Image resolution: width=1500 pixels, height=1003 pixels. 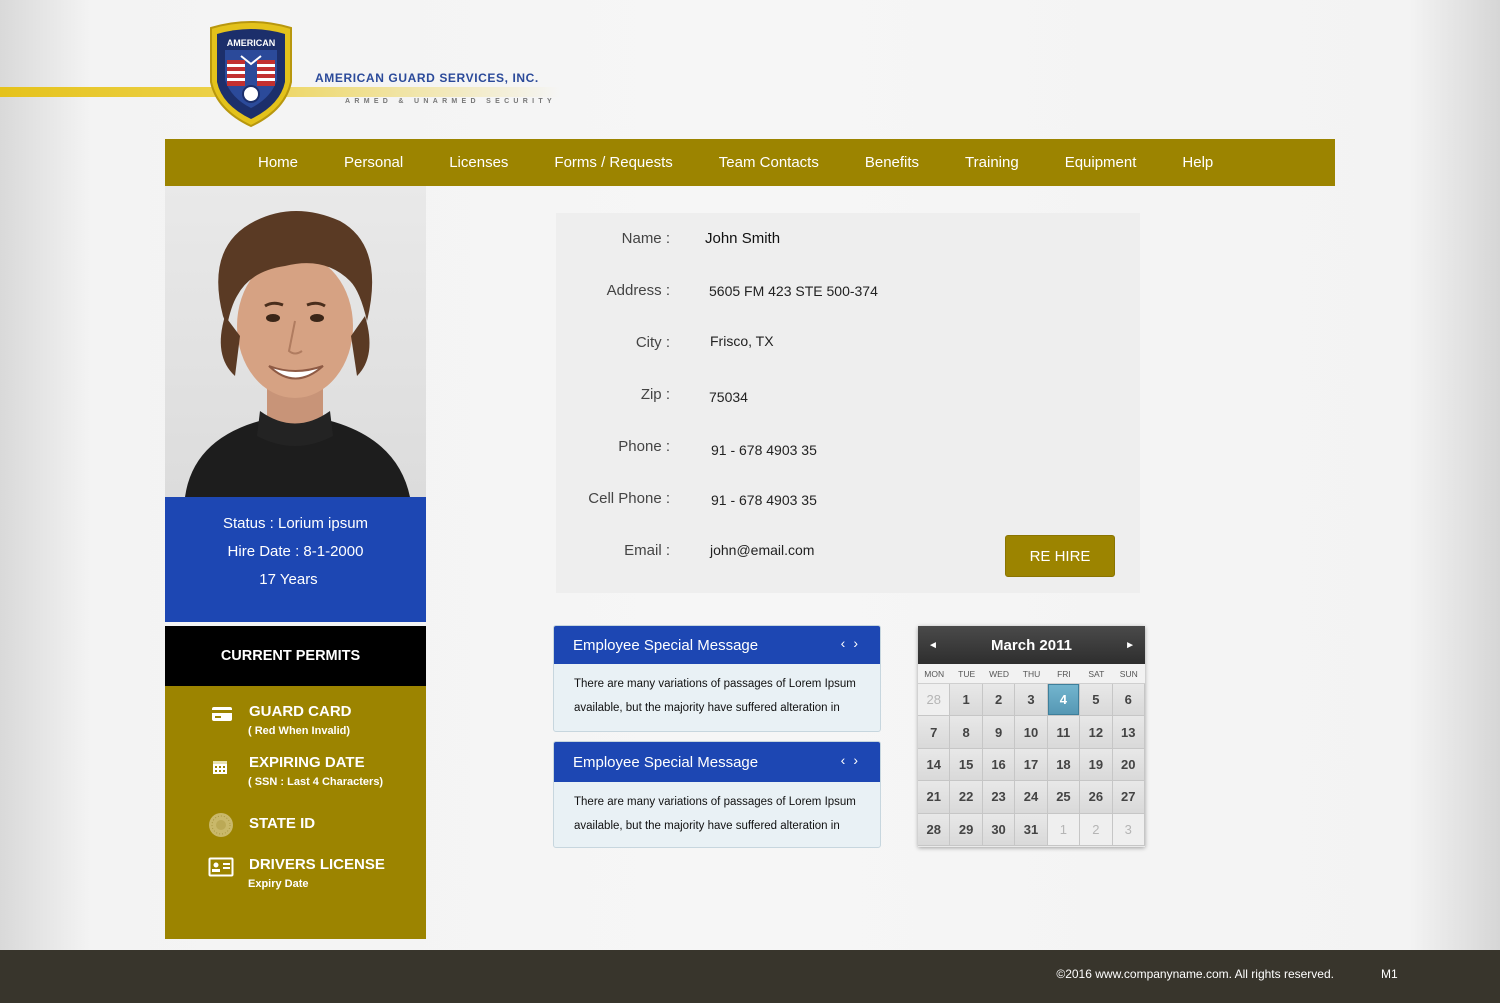 I want to click on nav-item-training: Training, so click(x=992, y=162).